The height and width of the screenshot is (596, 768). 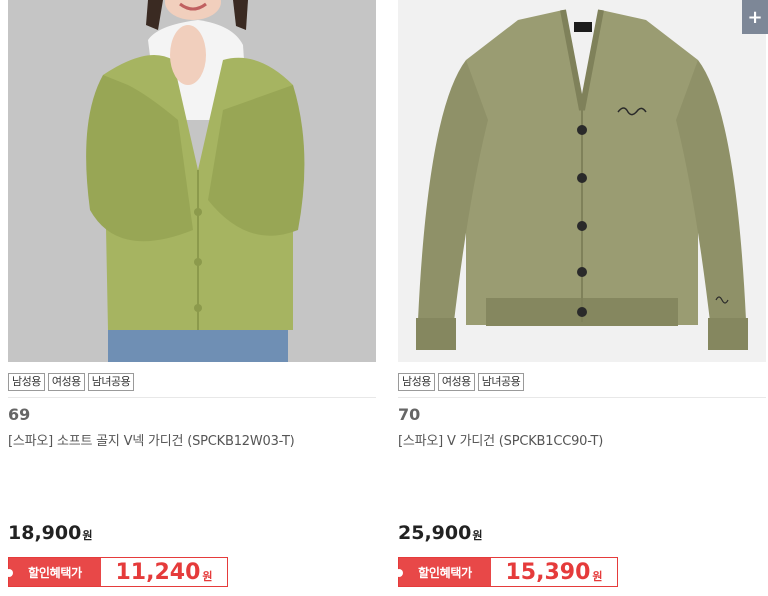 I want to click on product-price: 25,900원, so click(x=440, y=533).